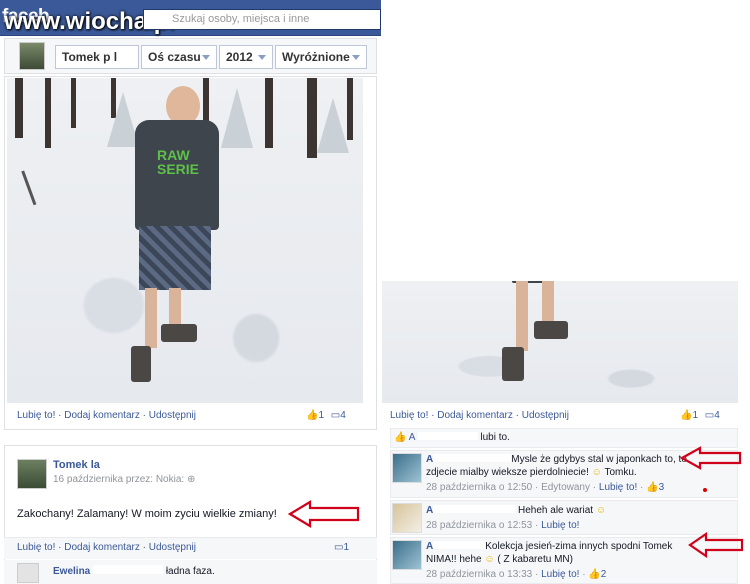  I want to click on search-input: Szukaj osoby, miejsca i inne, so click(262, 19).